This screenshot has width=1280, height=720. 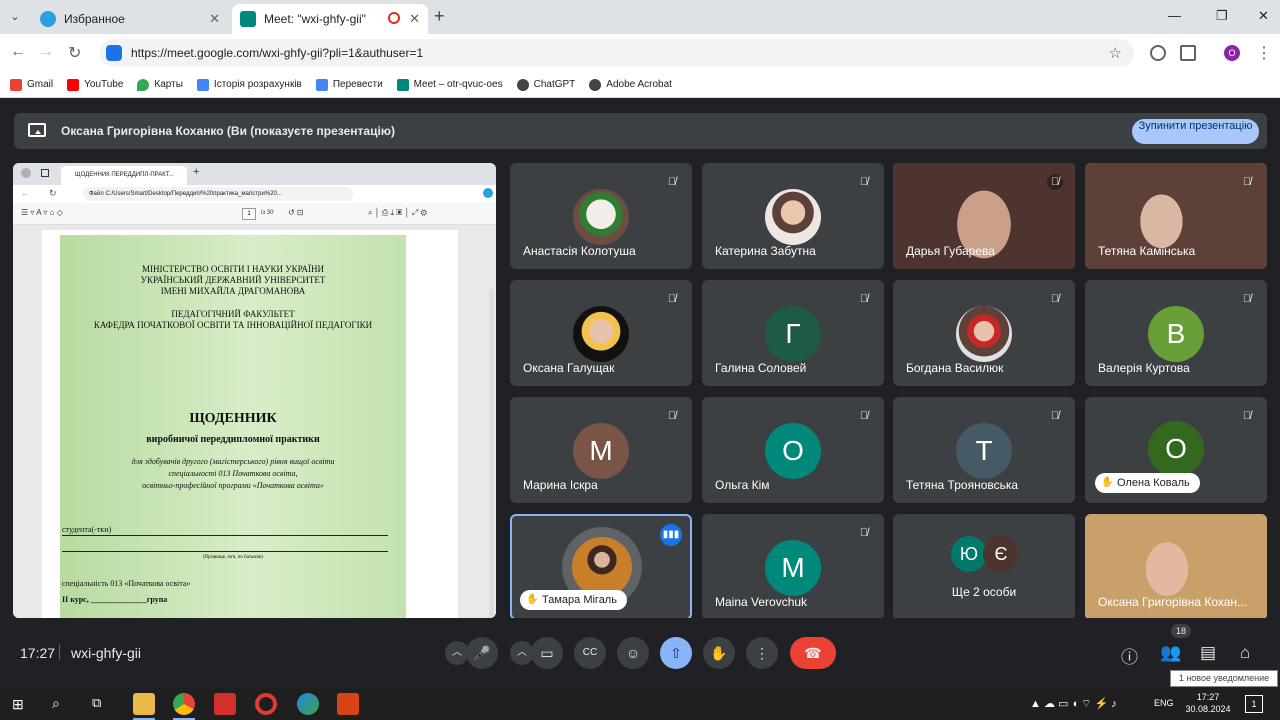 I want to click on participant-tile: О 🎙̸ Ольга Кім, so click(x=793, y=450).